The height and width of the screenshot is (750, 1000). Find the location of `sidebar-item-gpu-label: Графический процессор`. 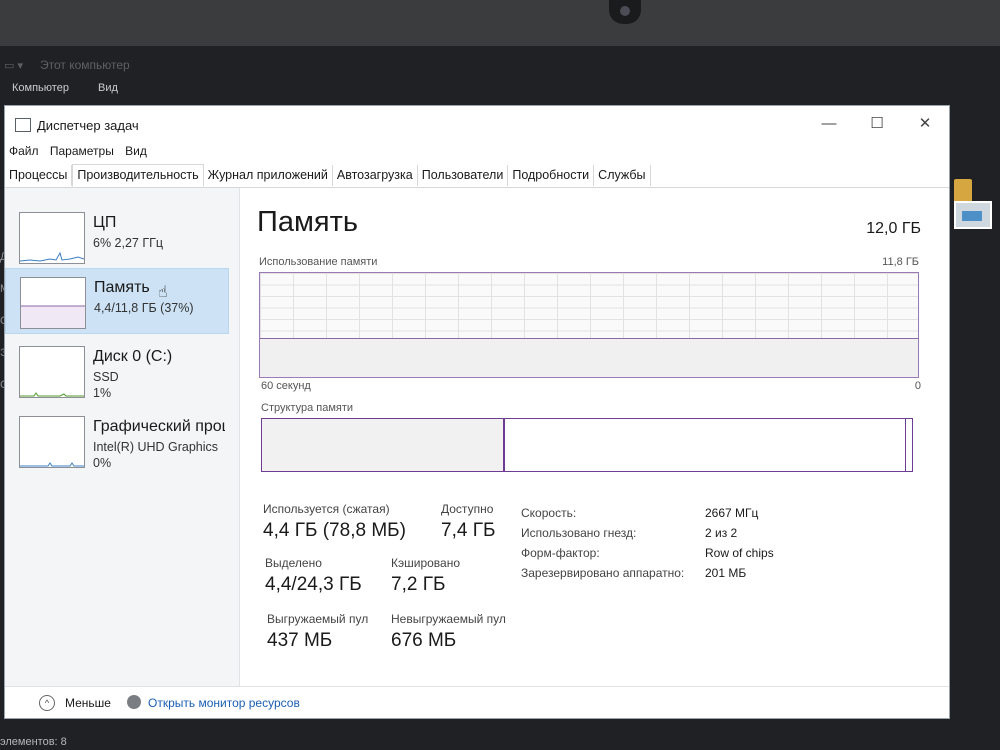

sidebar-item-gpu-label: Графический процессор is located at coordinates (159, 426).